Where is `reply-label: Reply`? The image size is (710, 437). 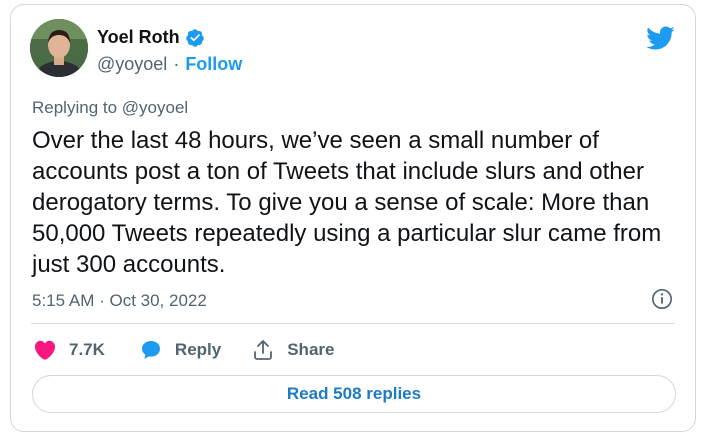
reply-label: Reply is located at coordinates (198, 349).